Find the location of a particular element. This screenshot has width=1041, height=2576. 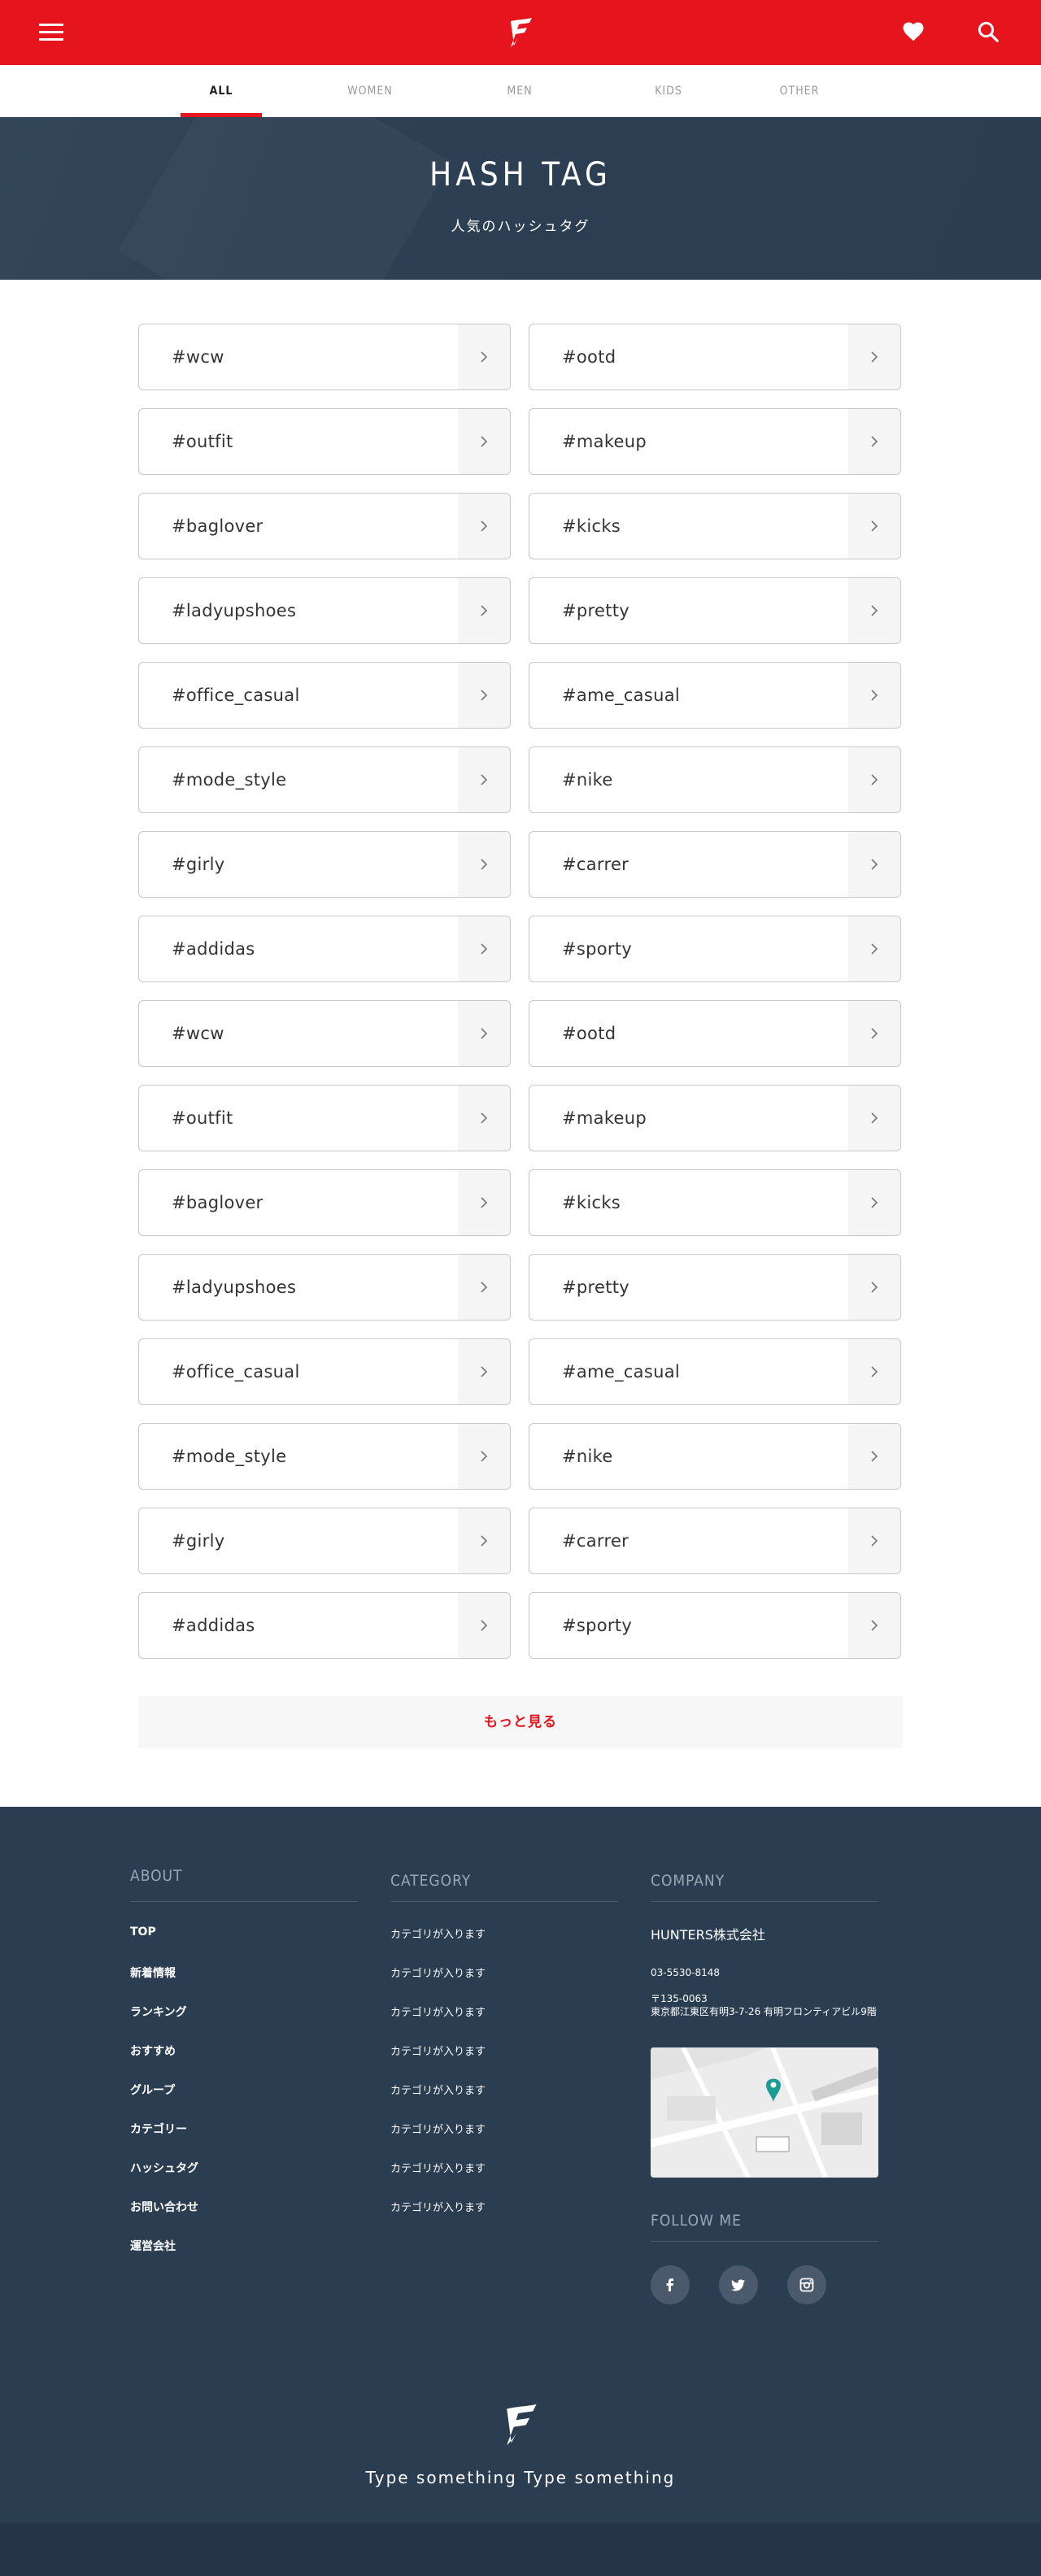

footer-about-link: 新着情報 is located at coordinates (153, 1973).